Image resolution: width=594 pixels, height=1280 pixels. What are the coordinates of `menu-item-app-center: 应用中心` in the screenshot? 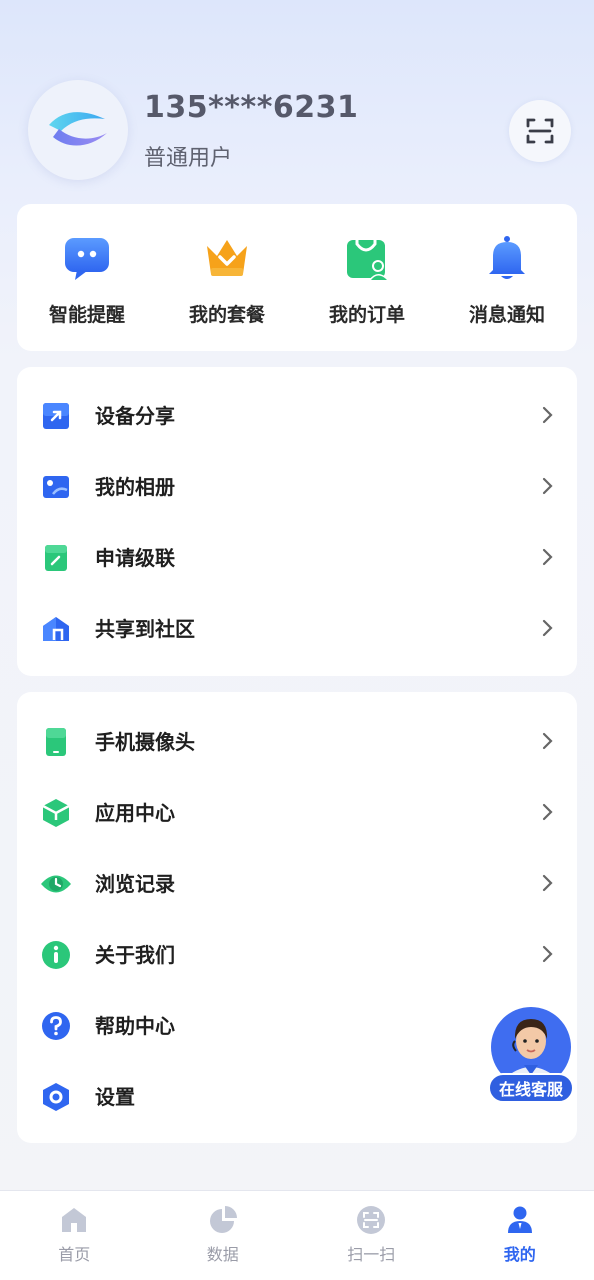 It's located at (297, 811).